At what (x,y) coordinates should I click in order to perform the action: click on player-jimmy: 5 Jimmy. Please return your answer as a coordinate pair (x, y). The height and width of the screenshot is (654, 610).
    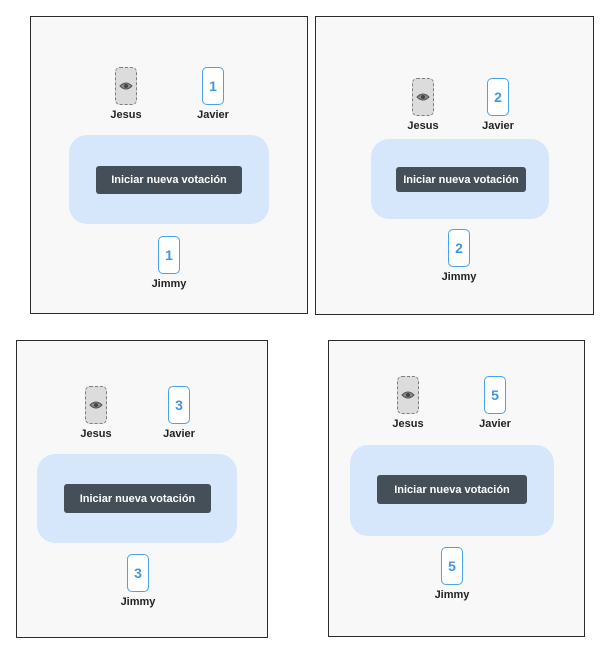
    Looking at the image, I should click on (452, 574).